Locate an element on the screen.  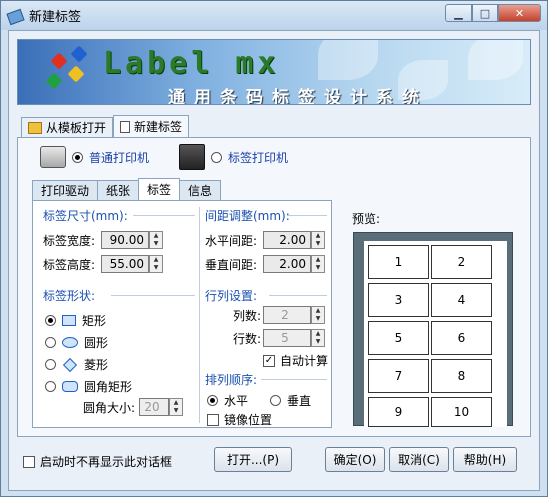
diamond-icon is located at coordinates (70, 364).